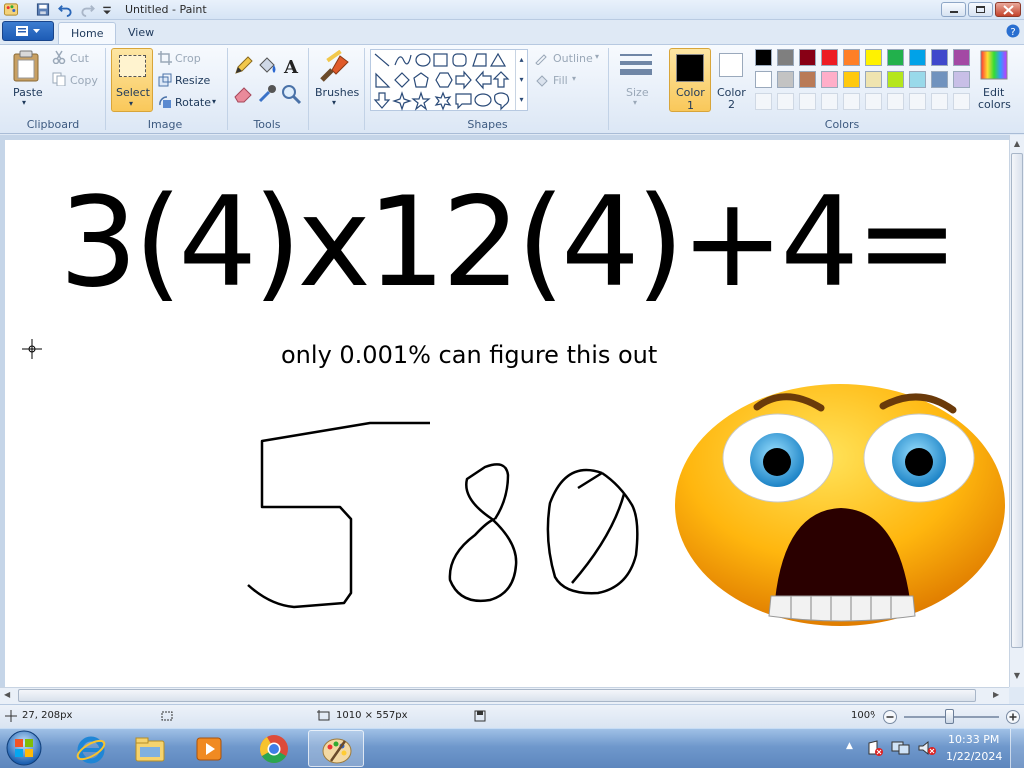  What do you see at coordinates (1017, 143) in the screenshot?
I see `scroll-up-icon: ▲` at bounding box center [1017, 143].